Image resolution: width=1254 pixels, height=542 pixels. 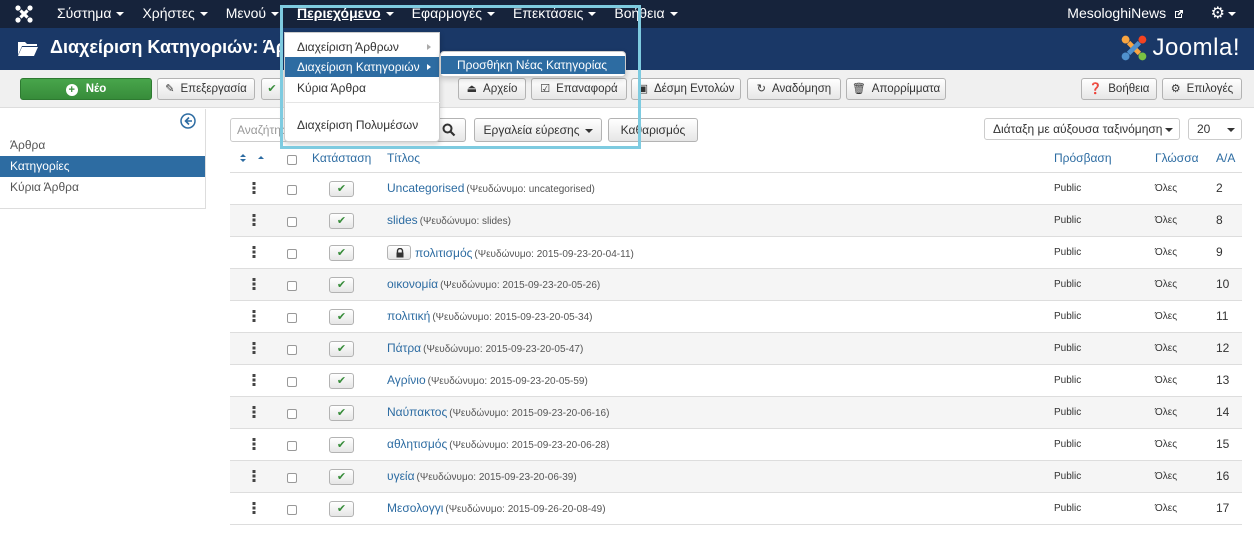 What do you see at coordinates (1125, 14) in the screenshot?
I see `site-link: MesologhiNews` at bounding box center [1125, 14].